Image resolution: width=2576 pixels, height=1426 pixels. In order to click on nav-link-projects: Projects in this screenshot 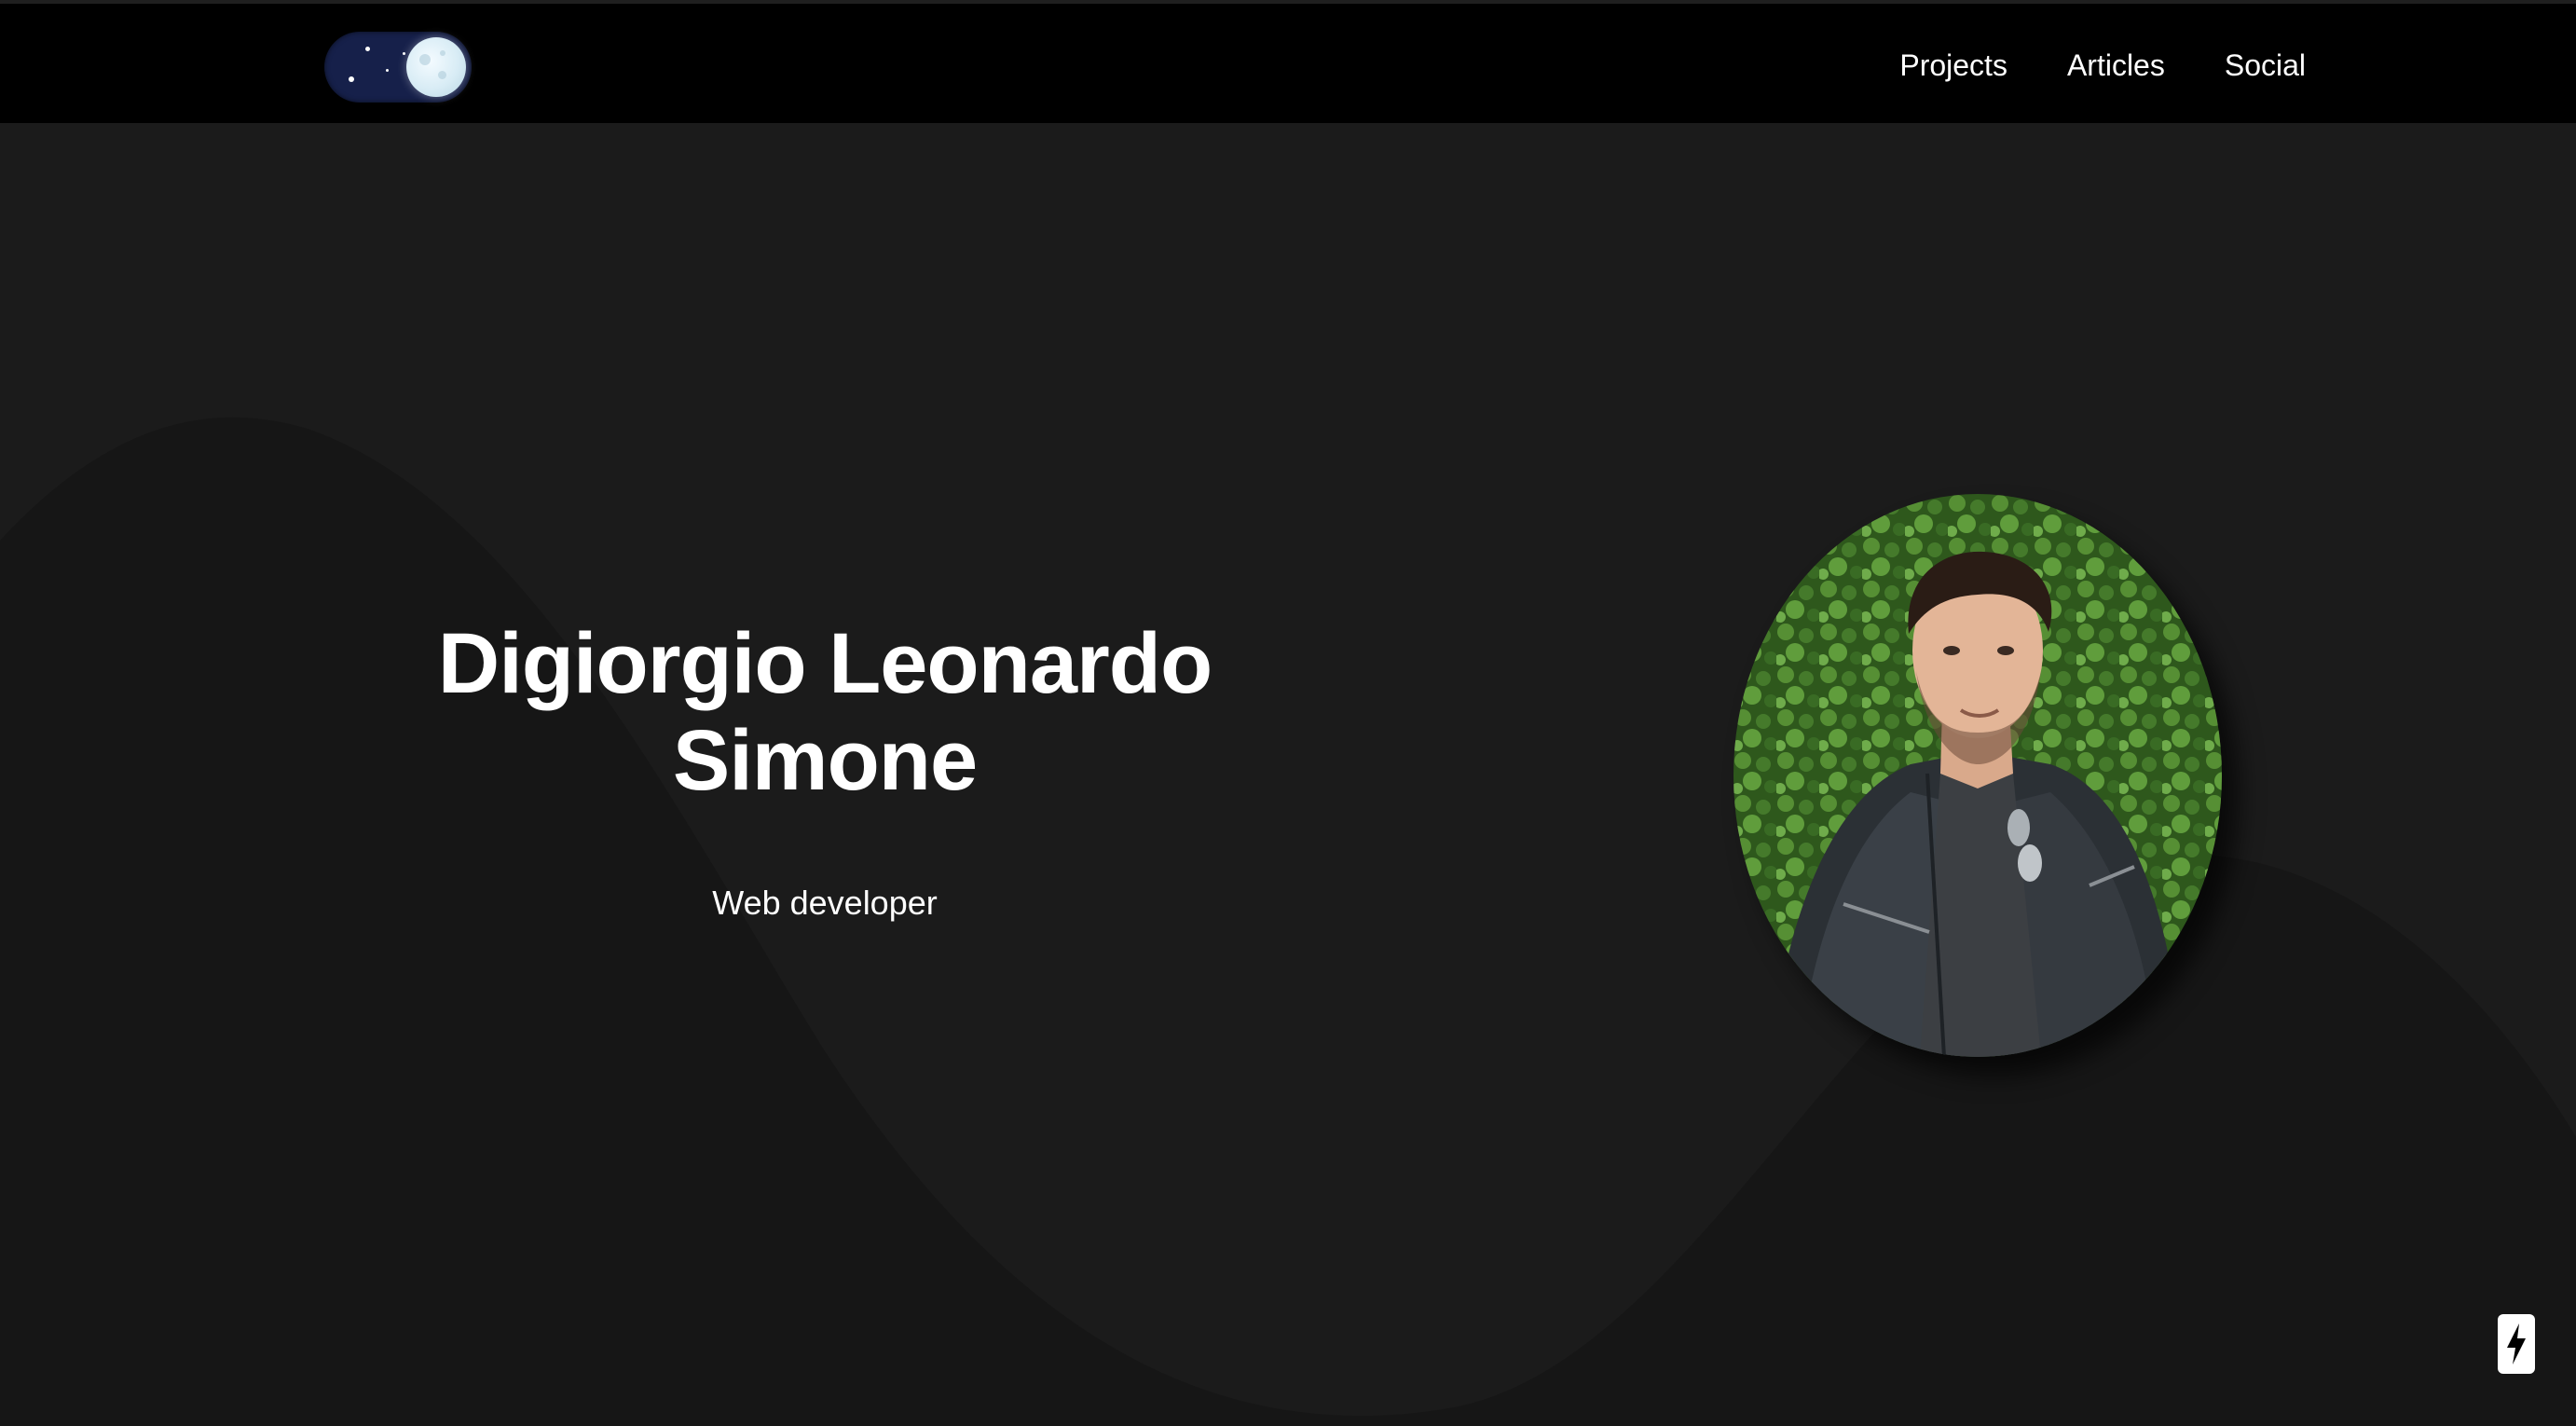, I will do `click(1953, 65)`.